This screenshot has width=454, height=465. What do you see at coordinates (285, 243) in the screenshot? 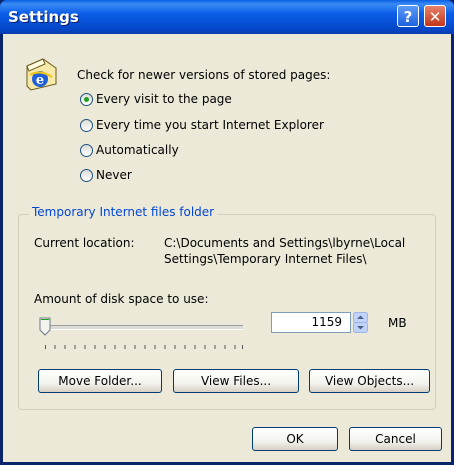
I see `location-path-line1: C:\Documents and Settings\lbyrne\Local` at bounding box center [285, 243].